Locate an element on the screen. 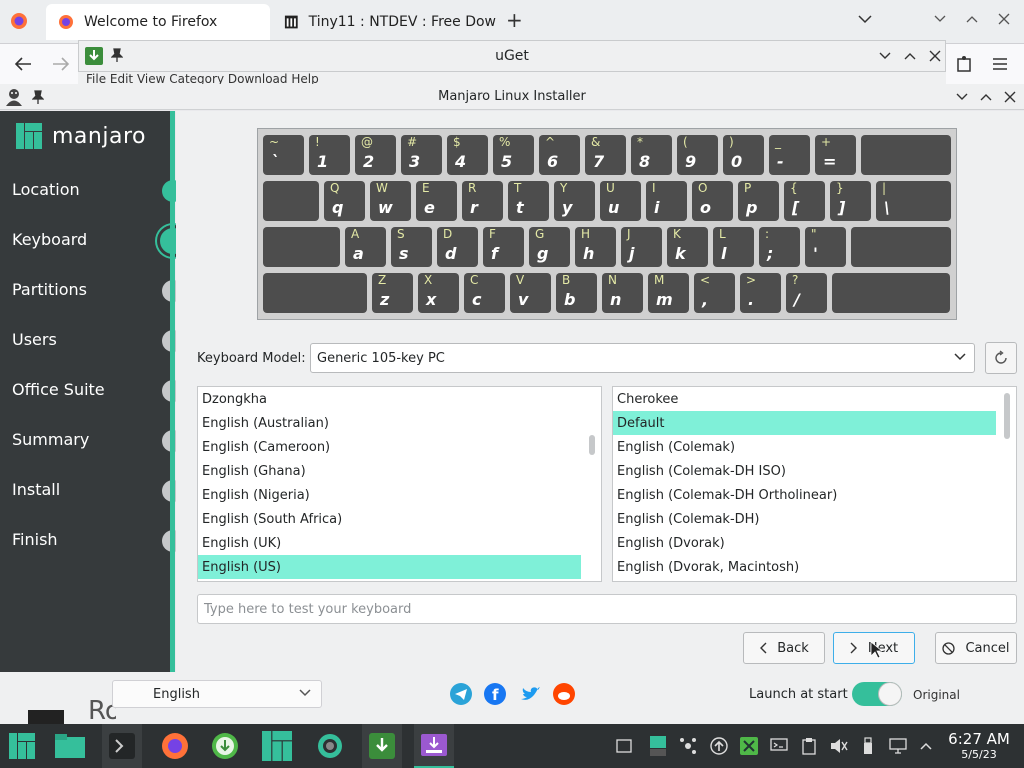 This screenshot has width=1024, height=768. key-shift-legend: Y is located at coordinates (564, 188).